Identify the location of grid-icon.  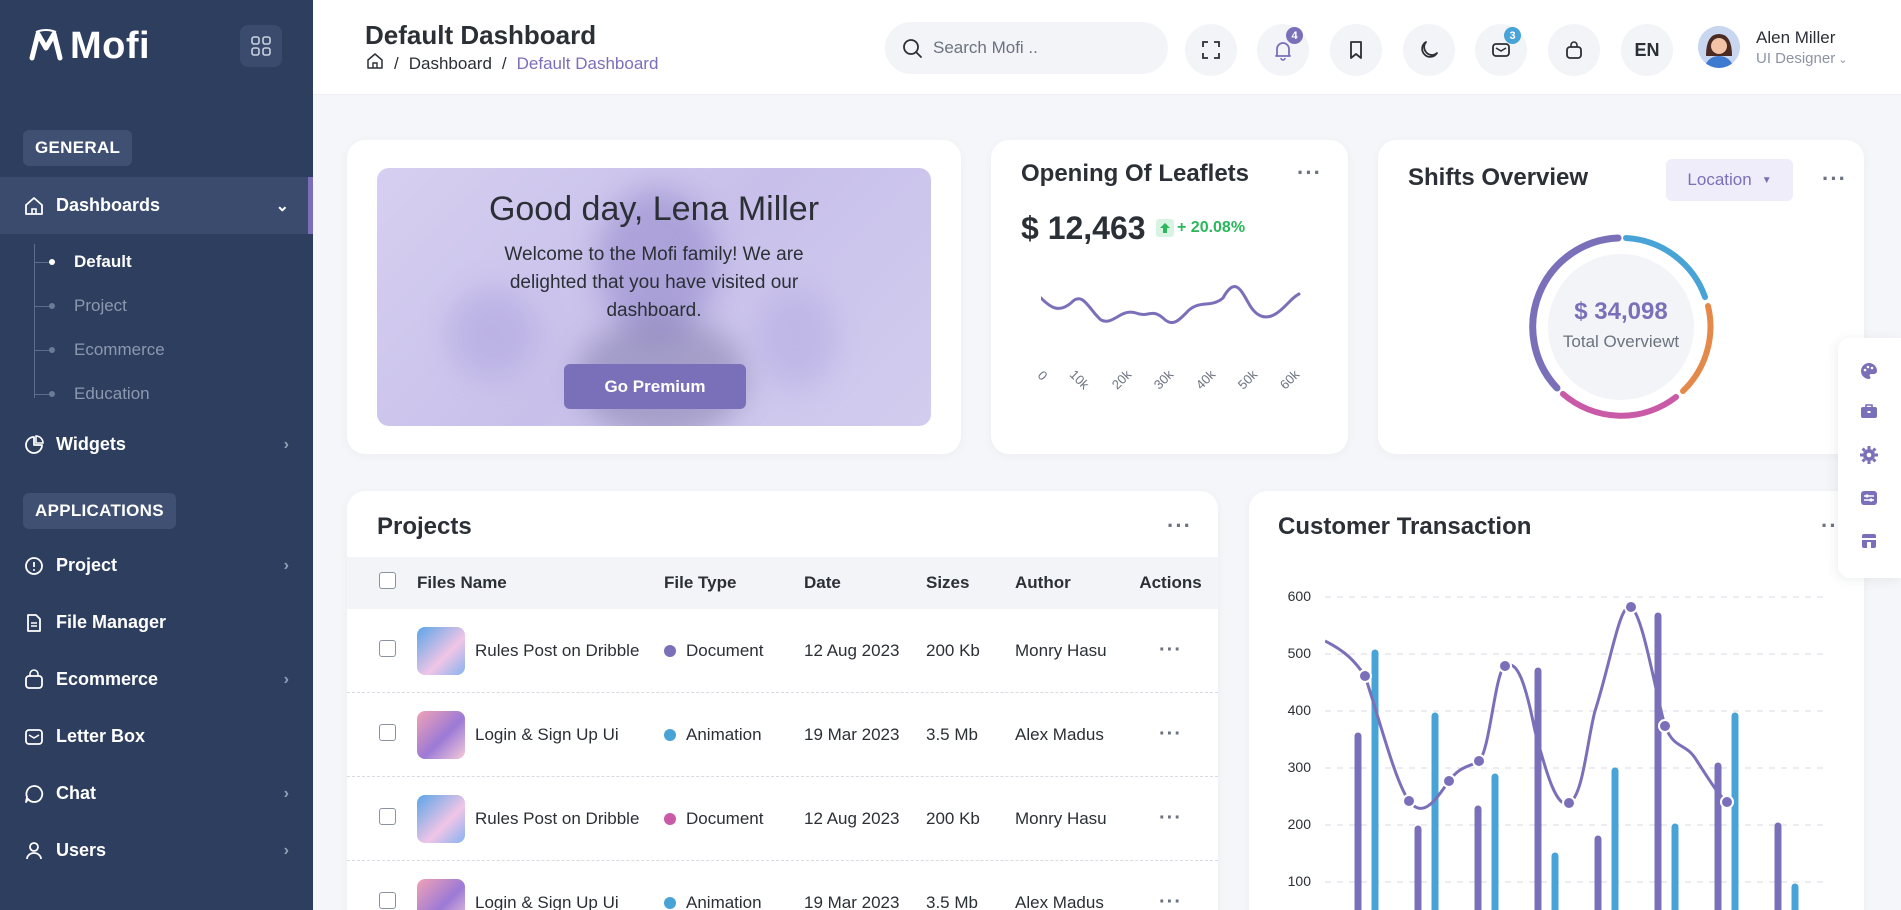
(261, 46).